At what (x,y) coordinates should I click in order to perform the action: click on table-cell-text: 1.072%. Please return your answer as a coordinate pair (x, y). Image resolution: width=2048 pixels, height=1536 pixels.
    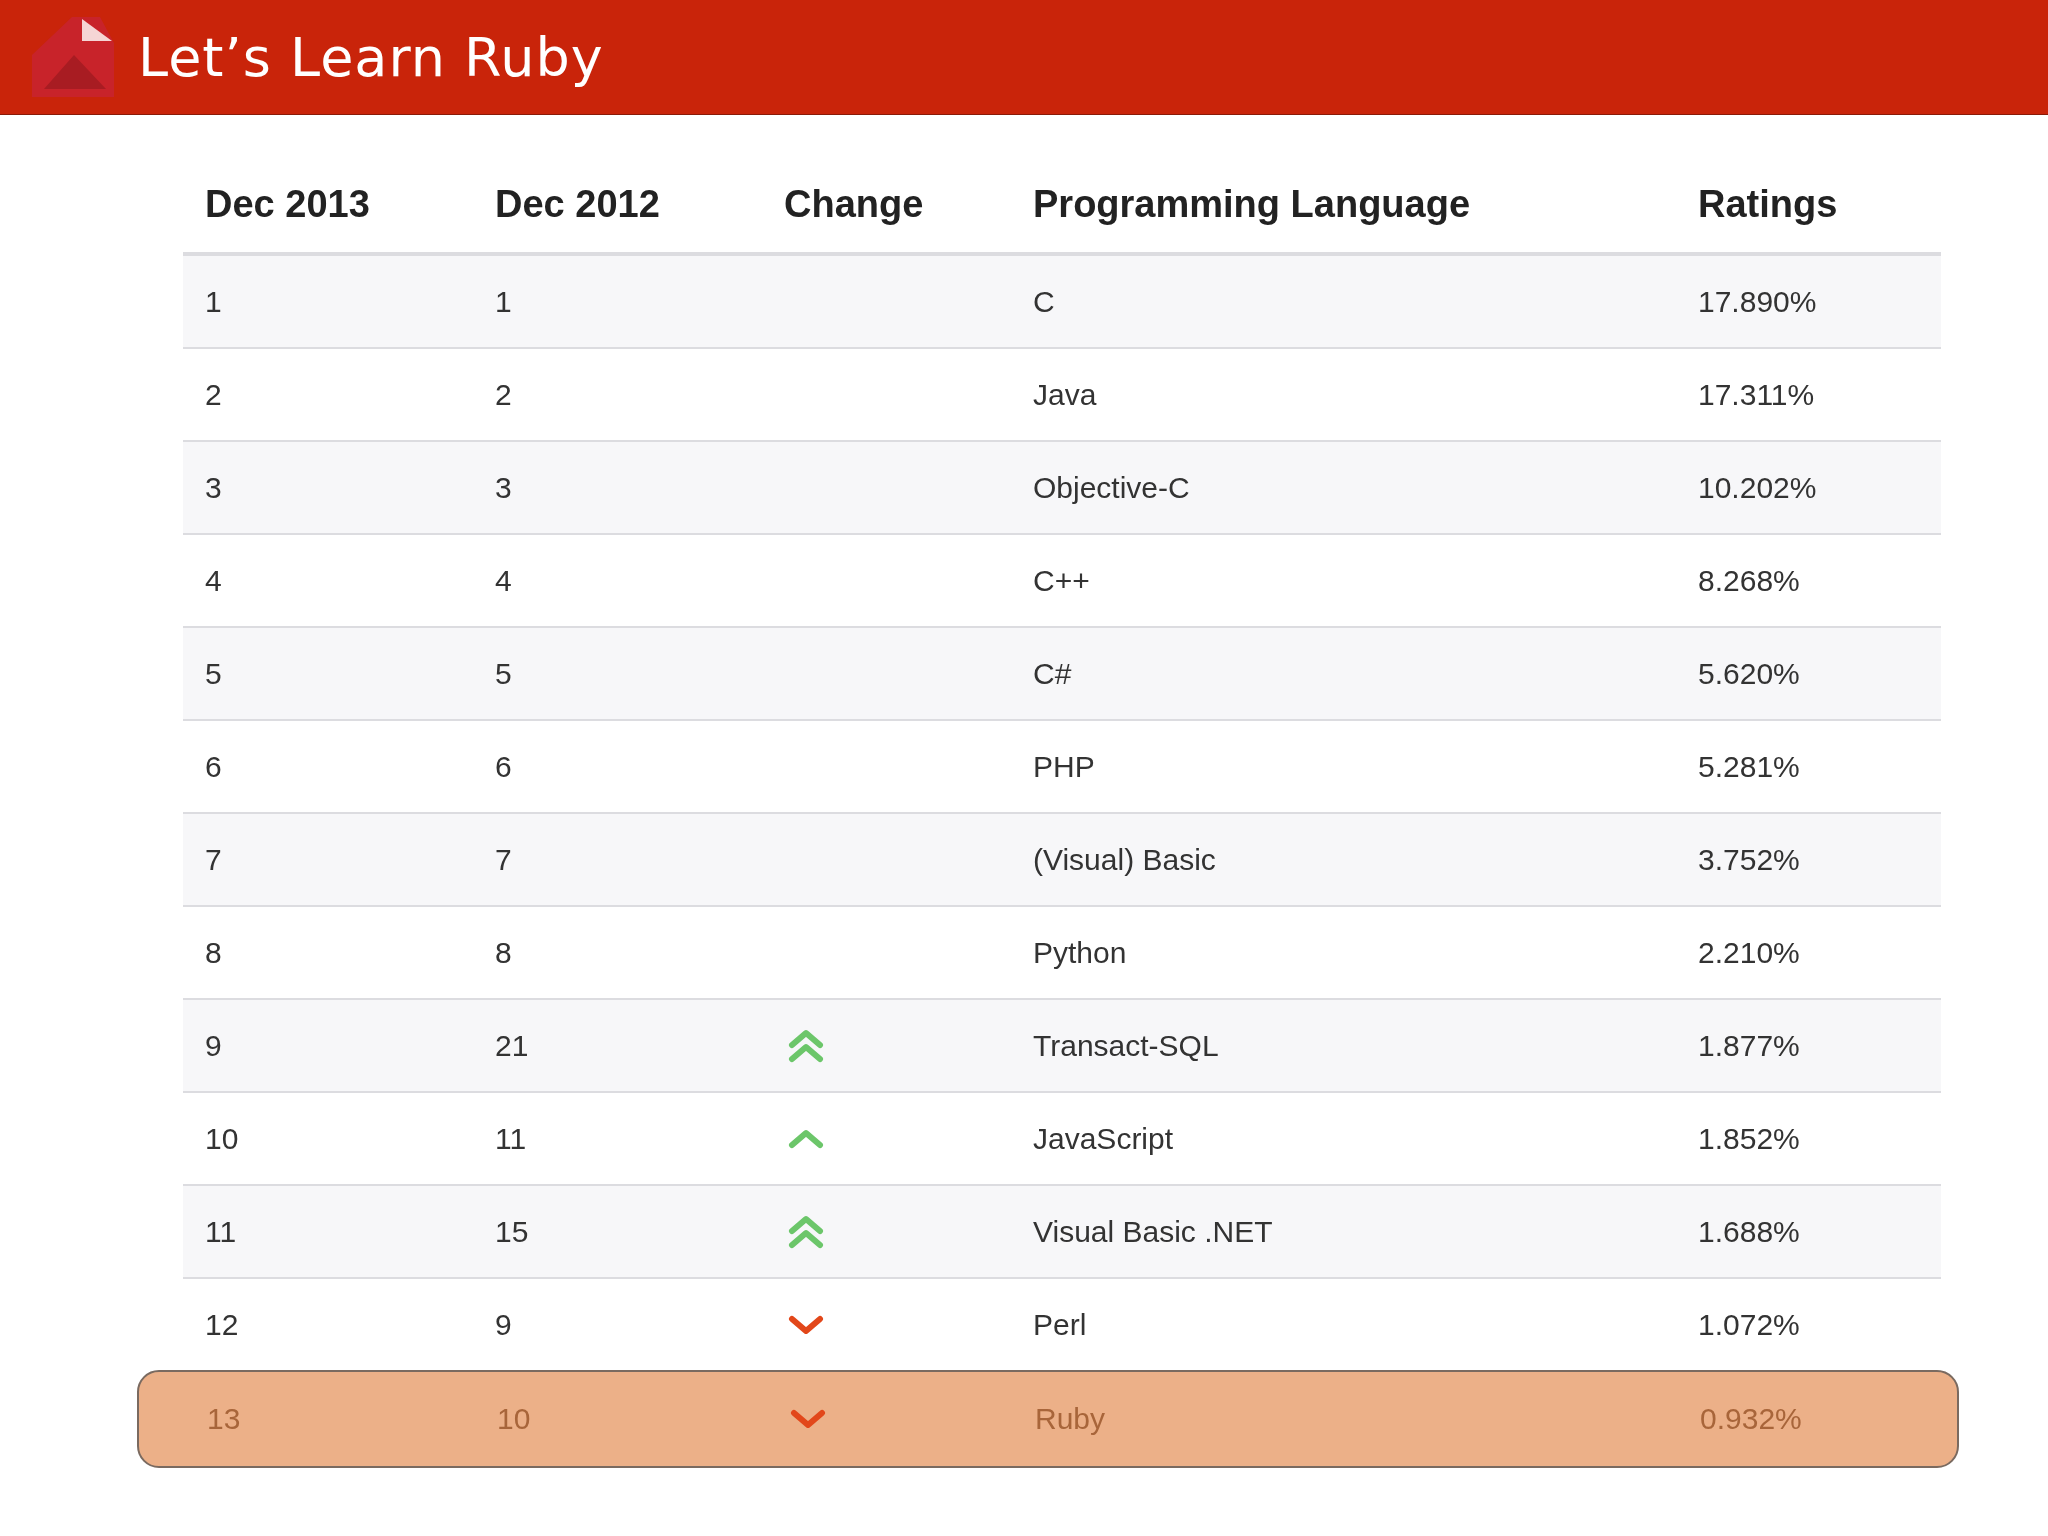
    Looking at the image, I should click on (1749, 1324).